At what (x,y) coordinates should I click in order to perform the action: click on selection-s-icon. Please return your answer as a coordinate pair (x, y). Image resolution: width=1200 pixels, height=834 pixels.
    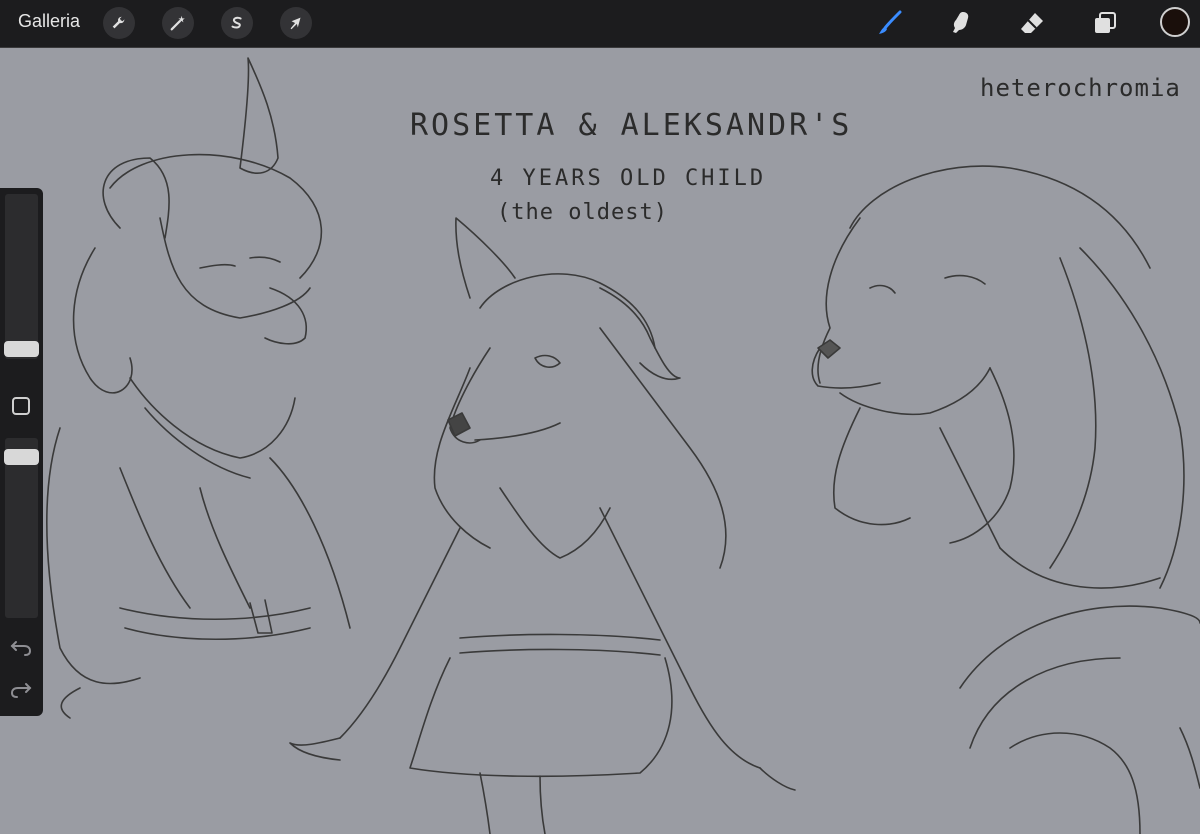
    Looking at the image, I should click on (236, 22).